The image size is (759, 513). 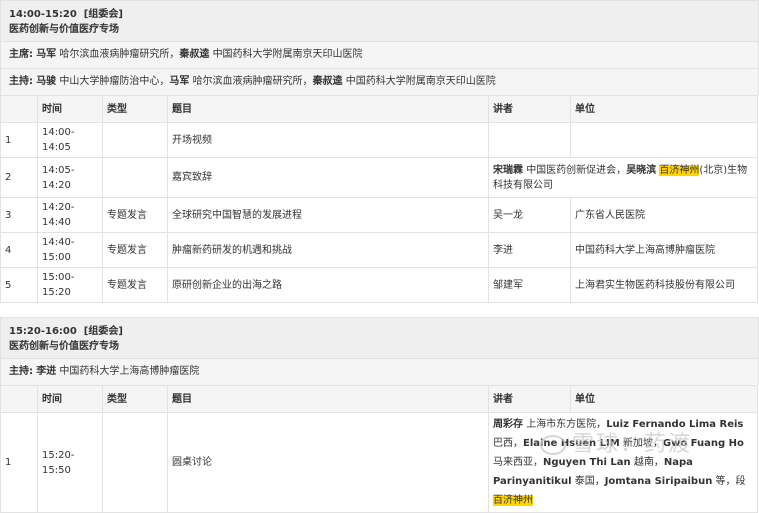 What do you see at coordinates (664, 250) in the screenshot?
I see `row-unit: 中国药科大学上海高博肿瘤医院` at bounding box center [664, 250].